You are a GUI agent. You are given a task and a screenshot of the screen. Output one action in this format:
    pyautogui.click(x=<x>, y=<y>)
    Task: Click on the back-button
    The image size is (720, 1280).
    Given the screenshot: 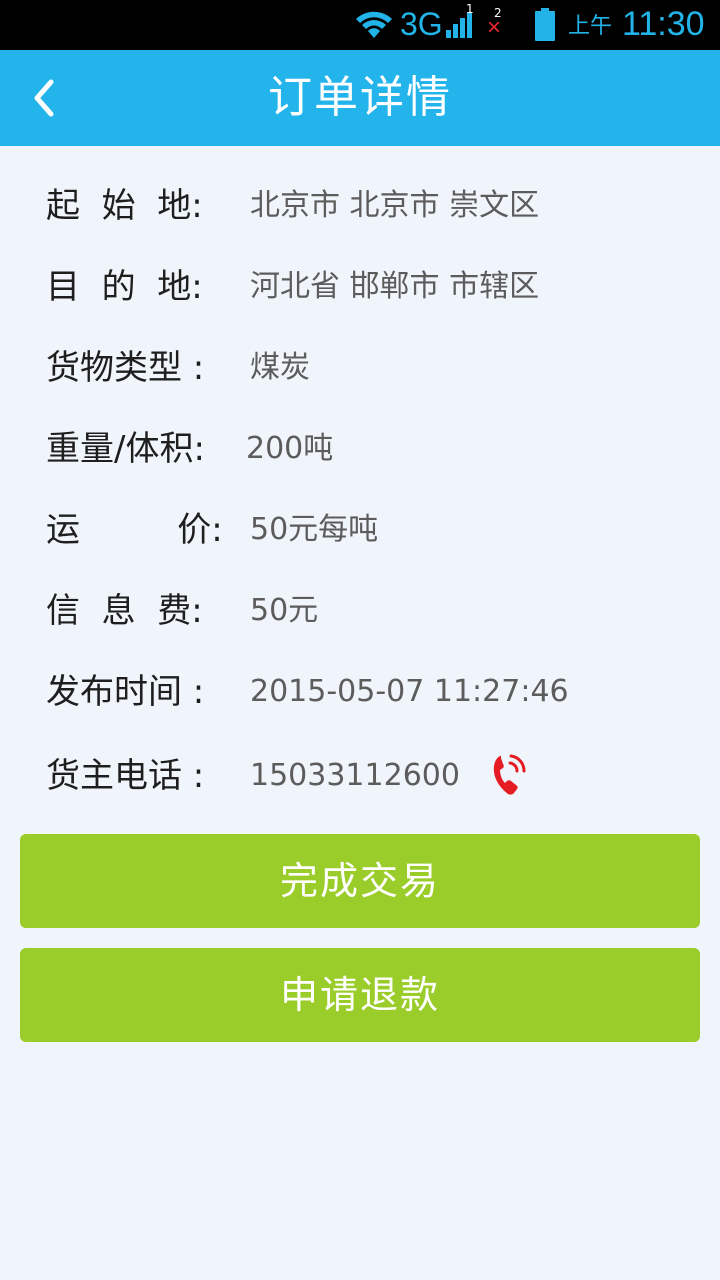 What is the action you would take?
    pyautogui.click(x=44, y=98)
    